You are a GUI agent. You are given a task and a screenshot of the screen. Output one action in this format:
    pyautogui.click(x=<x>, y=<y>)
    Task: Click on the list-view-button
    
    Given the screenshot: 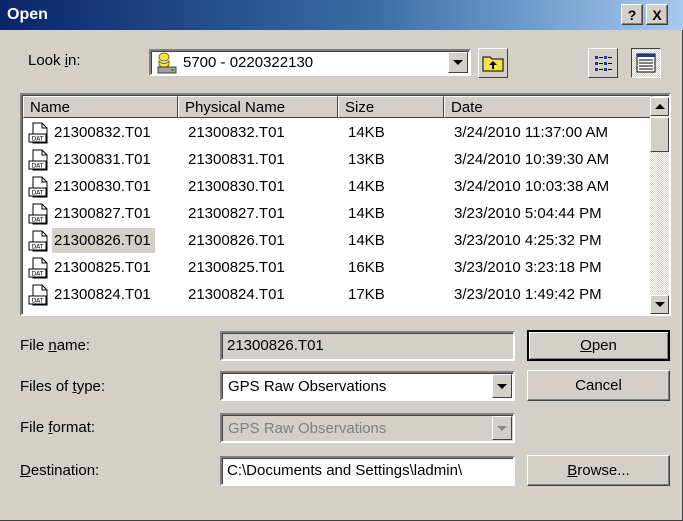 What is the action you would take?
    pyautogui.click(x=603, y=63)
    